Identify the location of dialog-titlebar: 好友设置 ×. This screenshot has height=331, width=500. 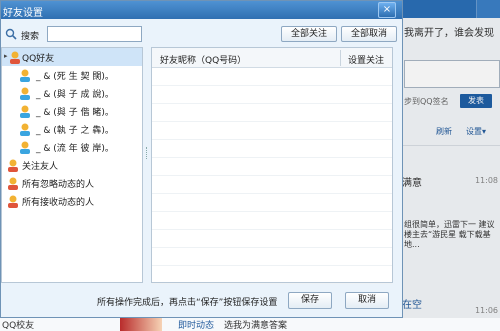
(201, 10).